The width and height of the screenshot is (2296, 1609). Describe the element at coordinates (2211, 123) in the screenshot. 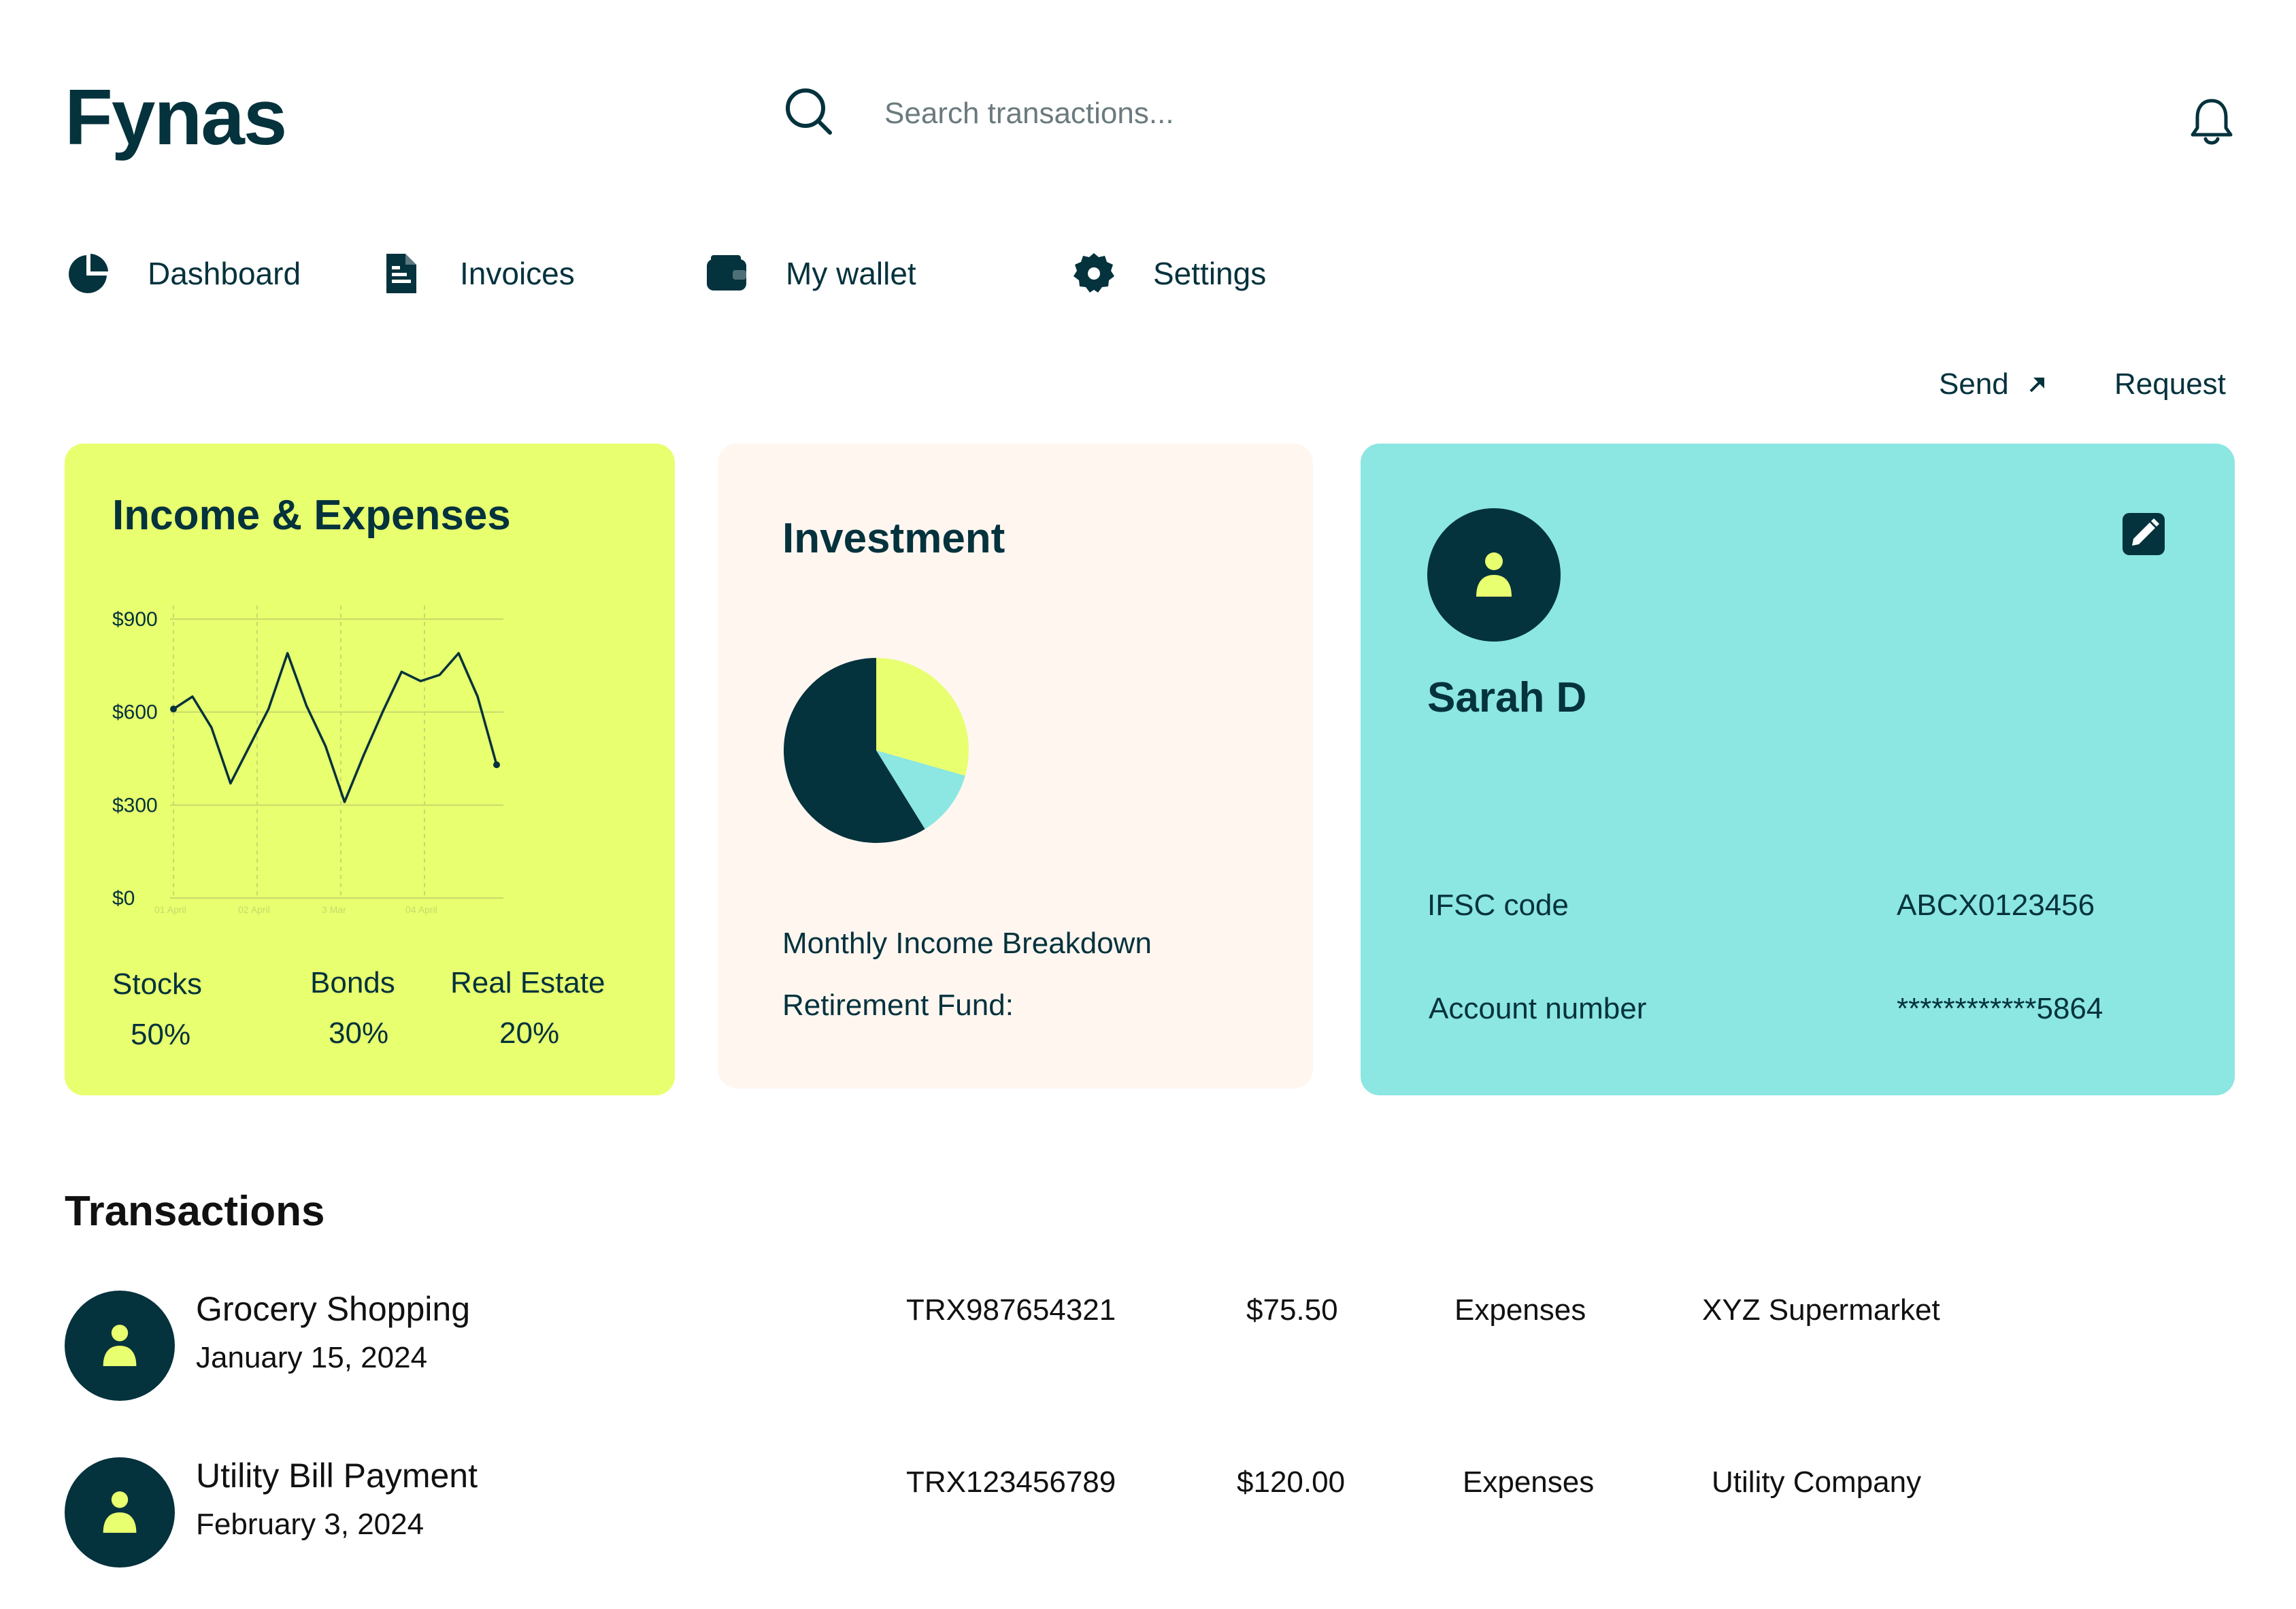

I see `bell-icon` at that location.